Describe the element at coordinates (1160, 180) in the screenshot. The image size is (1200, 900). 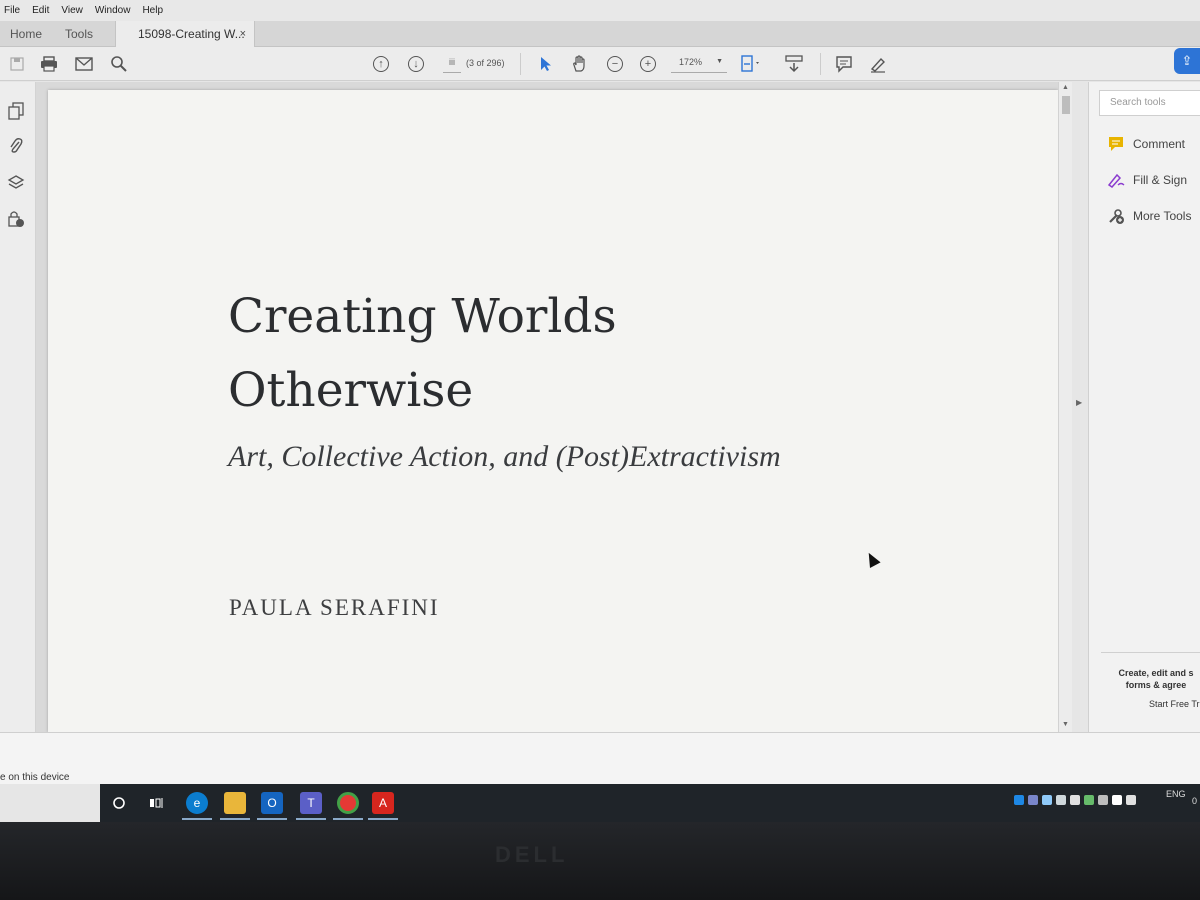
I see `tool-label: Fill & Sign` at that location.